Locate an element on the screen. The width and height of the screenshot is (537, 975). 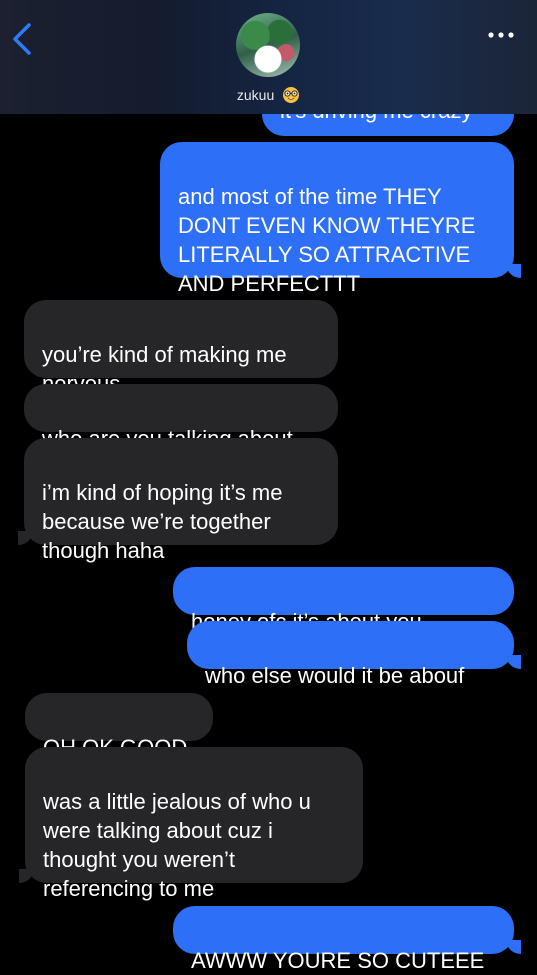
back-chevron-icon is located at coordinates (22, 39).